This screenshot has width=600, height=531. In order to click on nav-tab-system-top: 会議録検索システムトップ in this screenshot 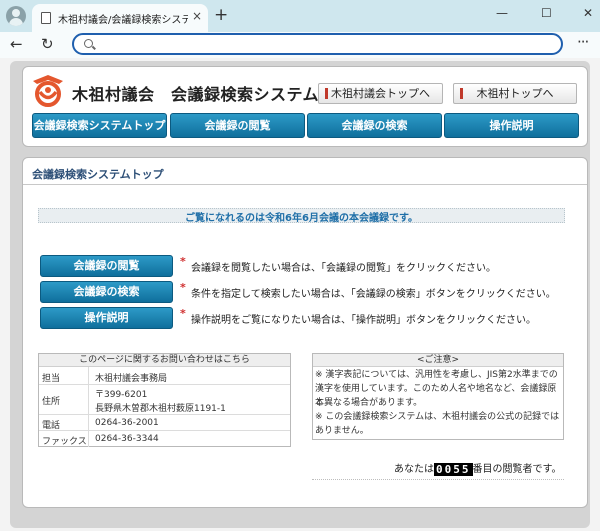, I will do `click(99, 125)`.